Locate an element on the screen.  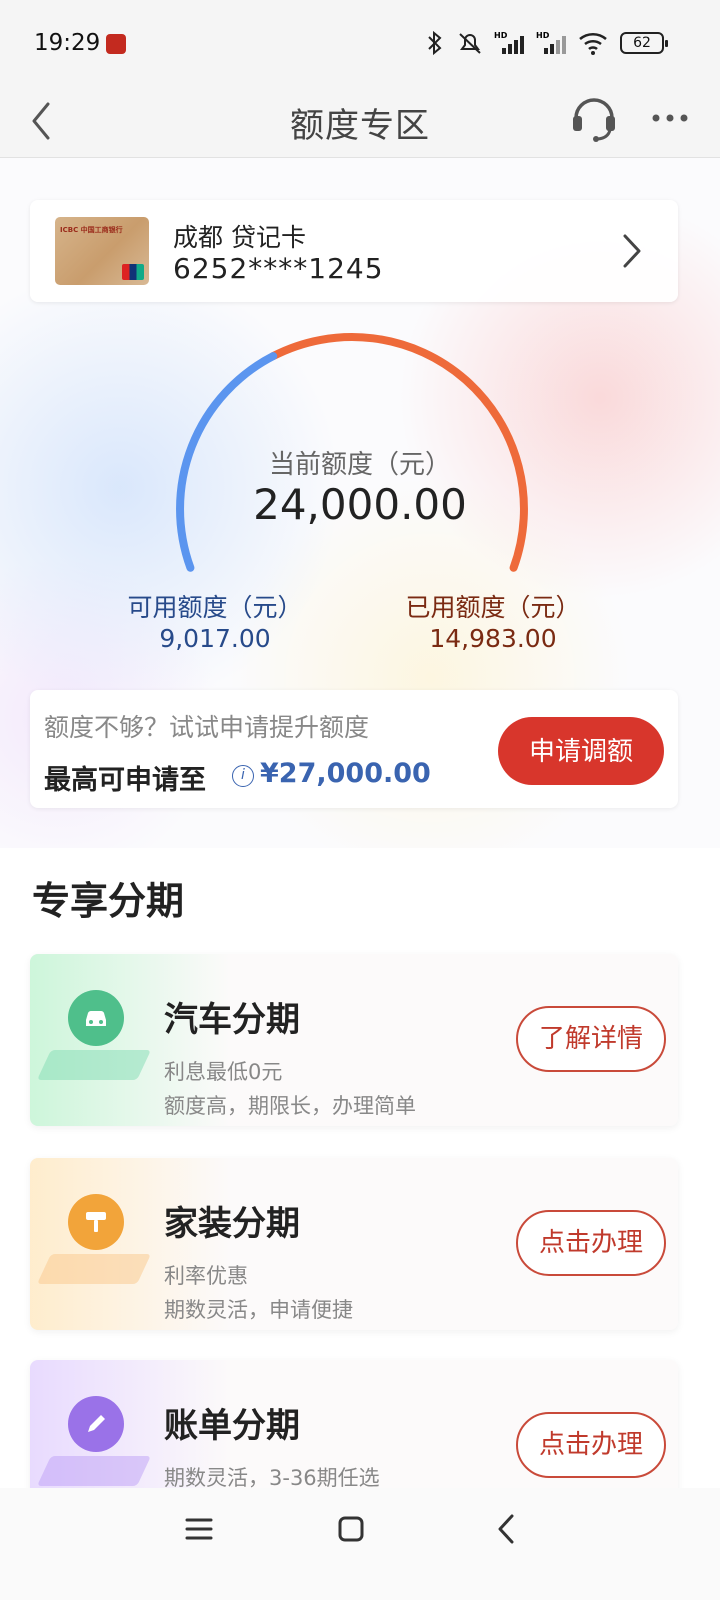
learn-more-button: 了解详情 is located at coordinates (591, 1039).